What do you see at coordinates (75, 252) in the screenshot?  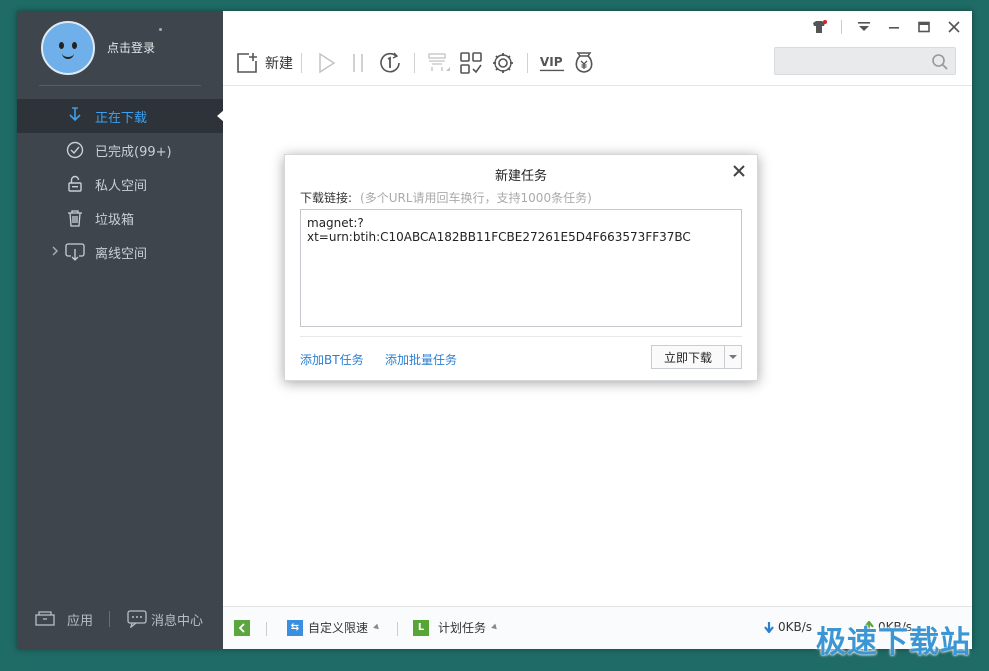 I see `cloud-download-icon` at bounding box center [75, 252].